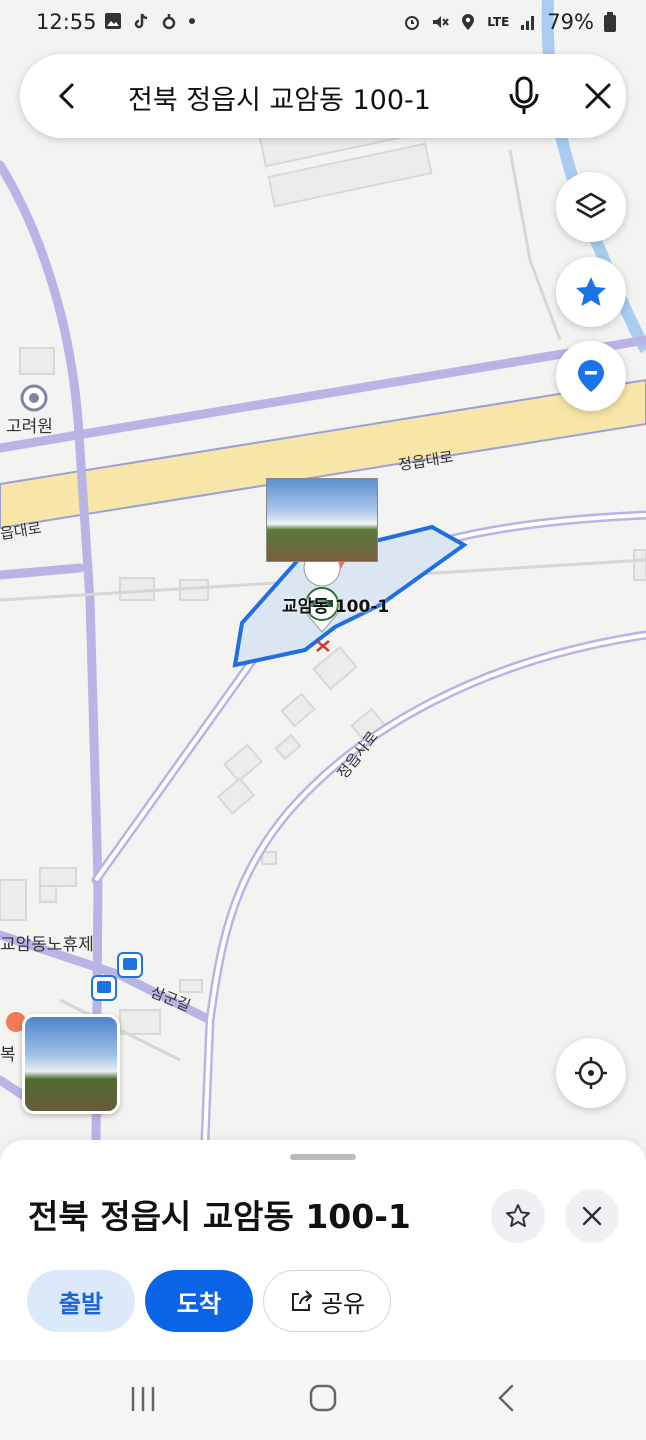  I want to click on place-title: 전북 정읍시 교암동 100-1, so click(219, 1216).